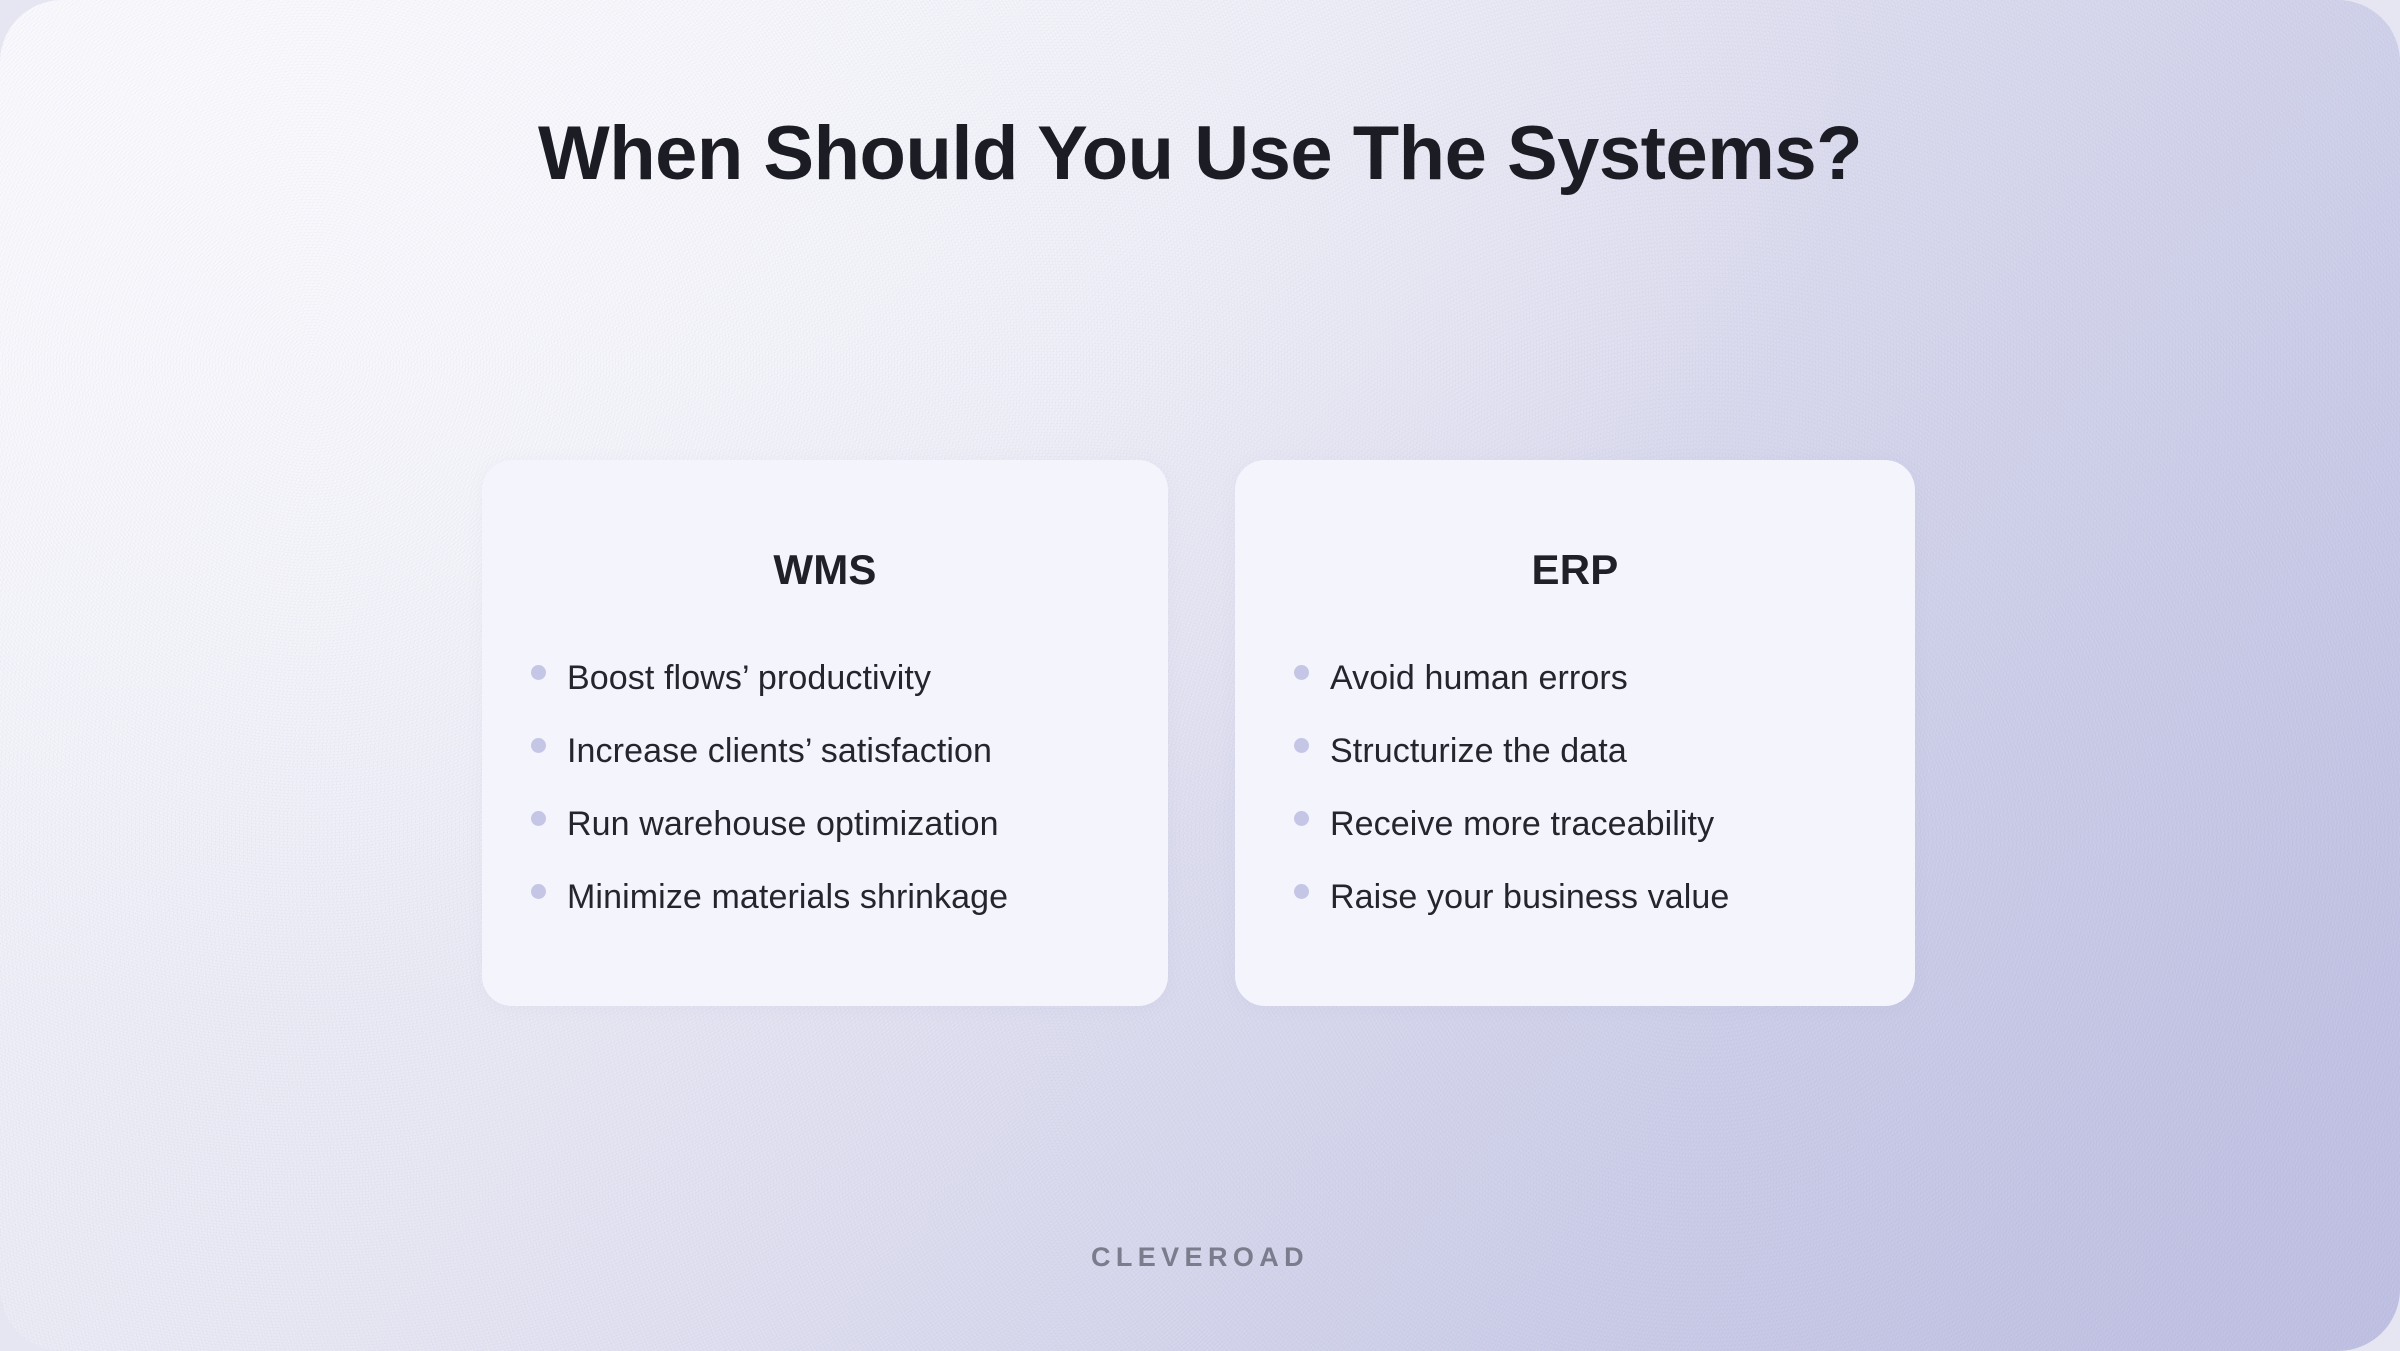 The width and height of the screenshot is (2400, 1351). I want to click on list-item-label: Run warehouse optimization, so click(783, 824).